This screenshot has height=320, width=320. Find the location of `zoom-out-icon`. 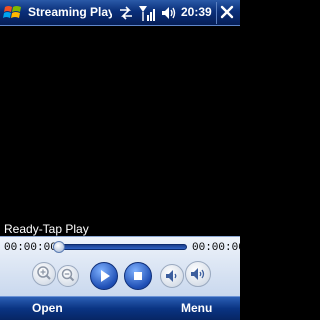

zoom-out-icon is located at coordinates (68, 275).